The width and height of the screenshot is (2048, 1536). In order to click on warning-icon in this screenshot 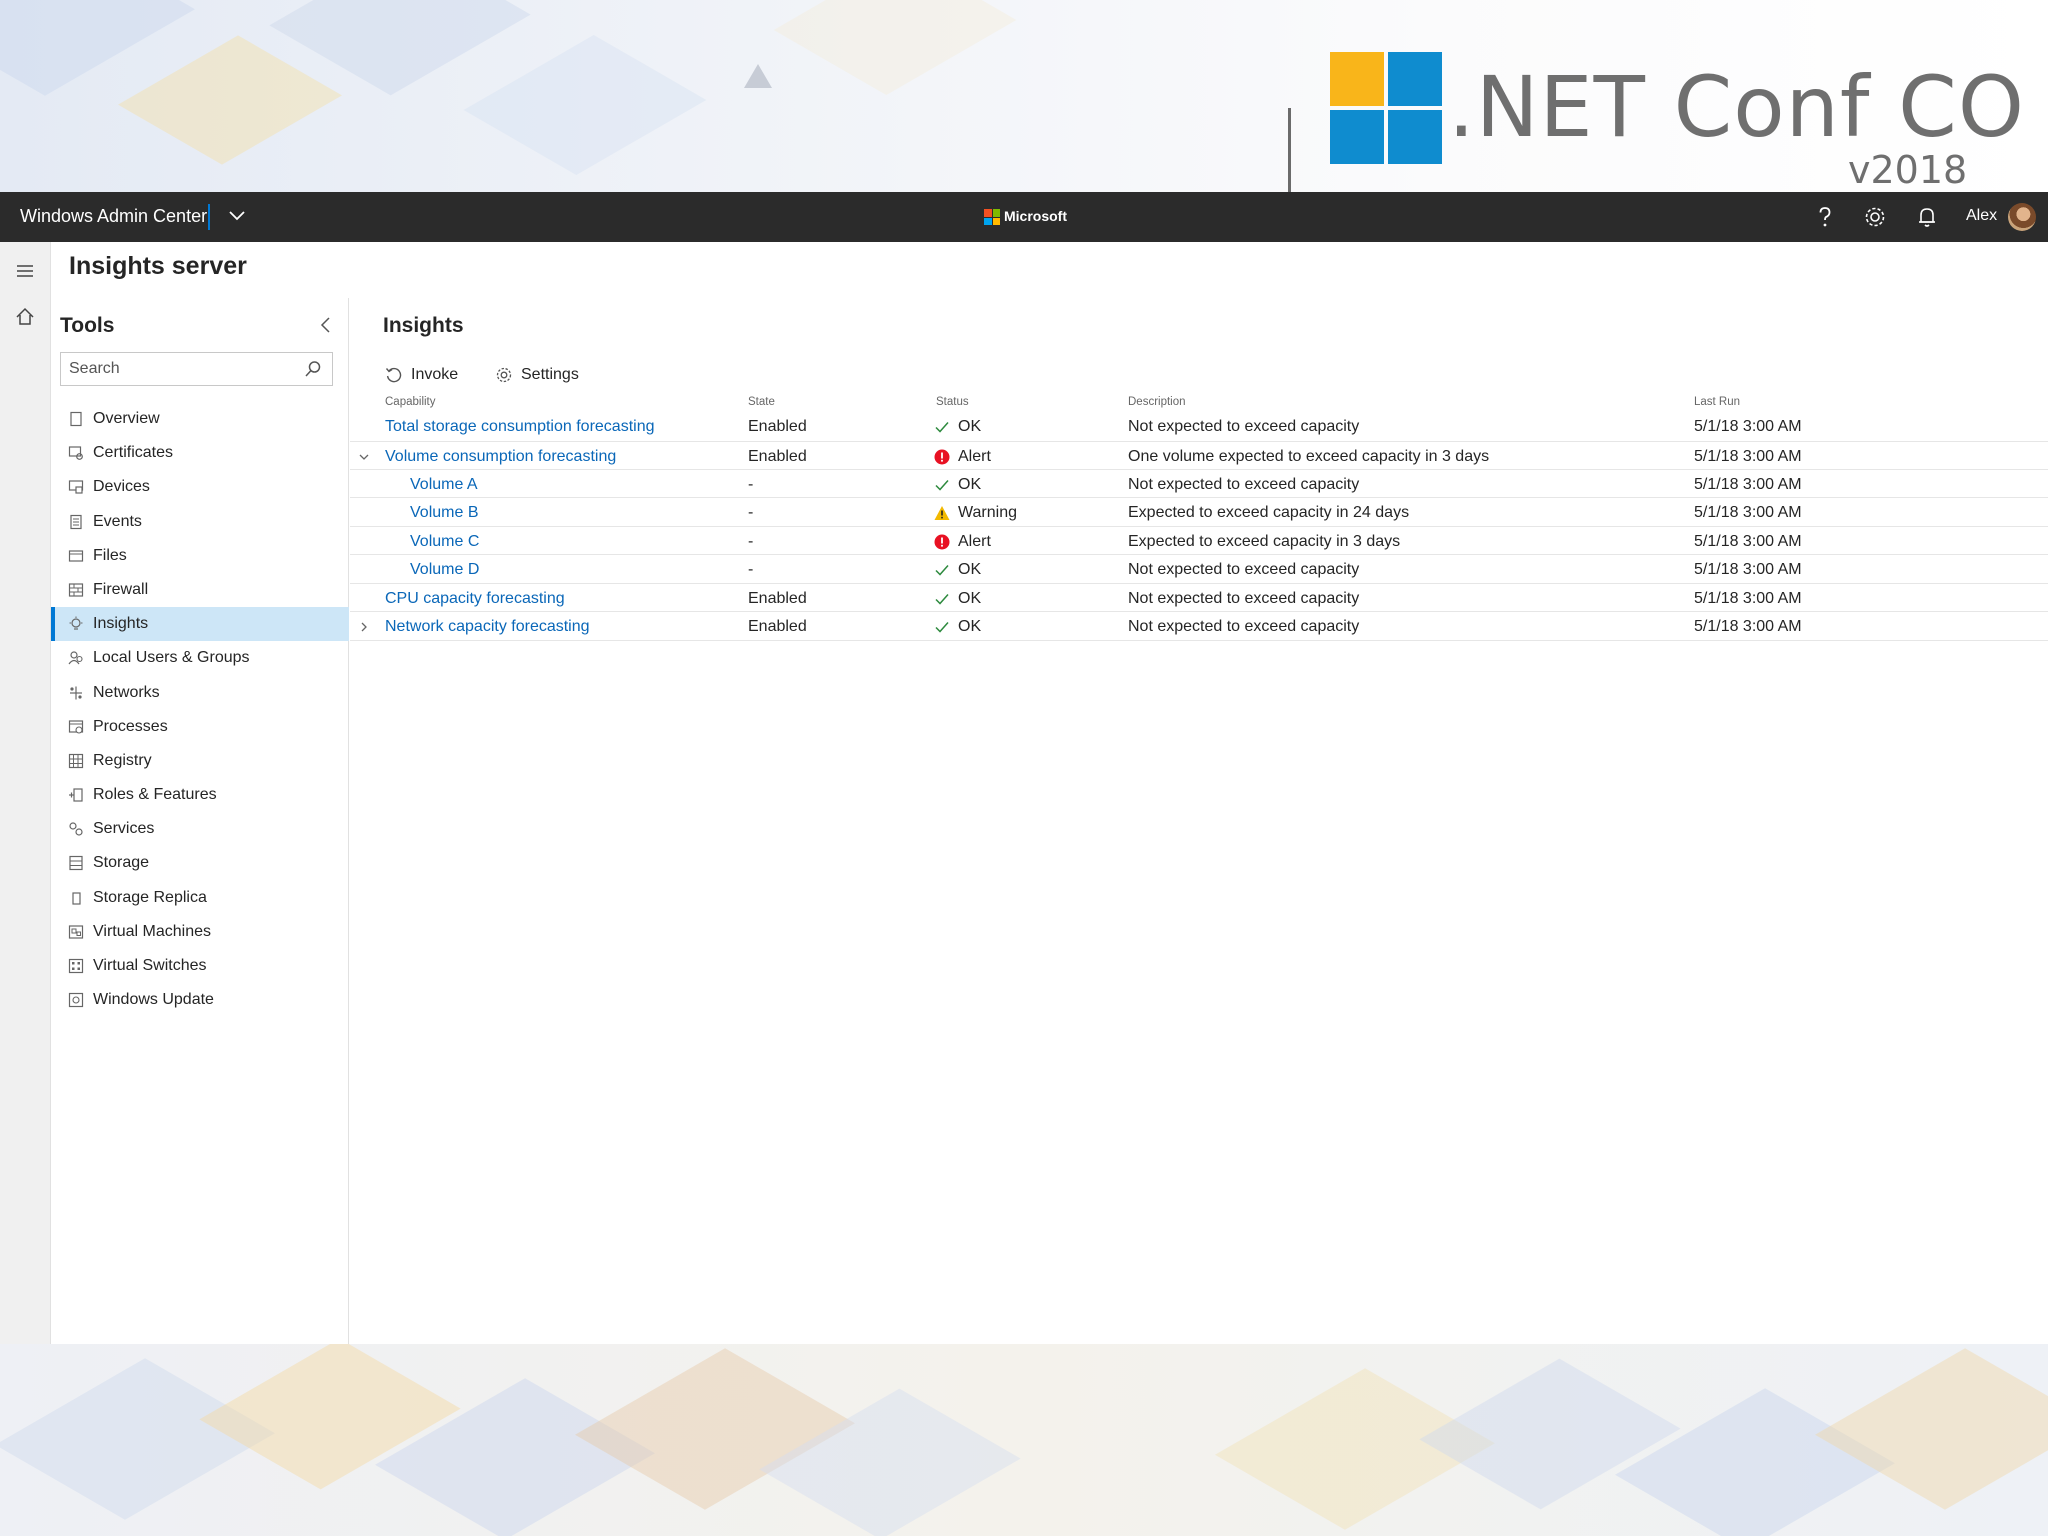, I will do `click(942, 513)`.